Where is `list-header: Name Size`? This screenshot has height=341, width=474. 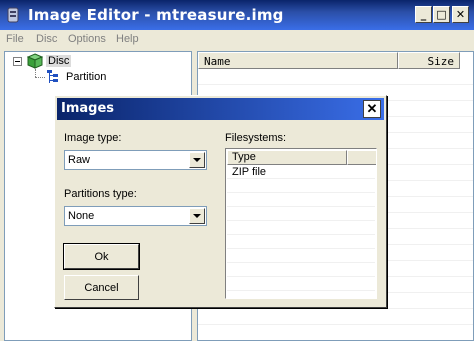 list-header: Name Size is located at coordinates (335, 60).